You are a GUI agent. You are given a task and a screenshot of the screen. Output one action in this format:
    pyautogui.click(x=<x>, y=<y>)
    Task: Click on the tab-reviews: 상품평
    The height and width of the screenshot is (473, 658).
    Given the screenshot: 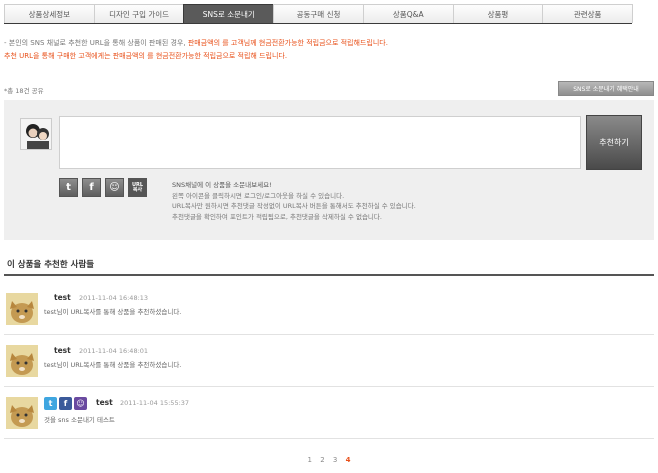 What is the action you would take?
    pyautogui.click(x=498, y=13)
    